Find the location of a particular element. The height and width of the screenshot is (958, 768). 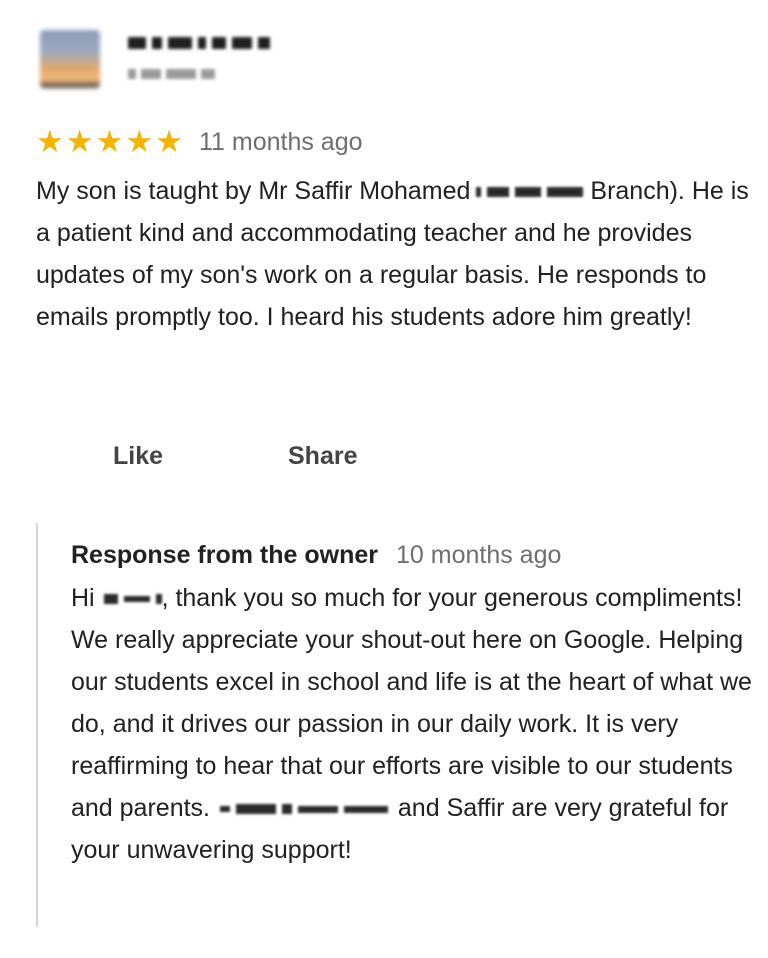

rating-row: ★ ★ ★ ★ ★ 11 months ago is located at coordinates (199, 142).